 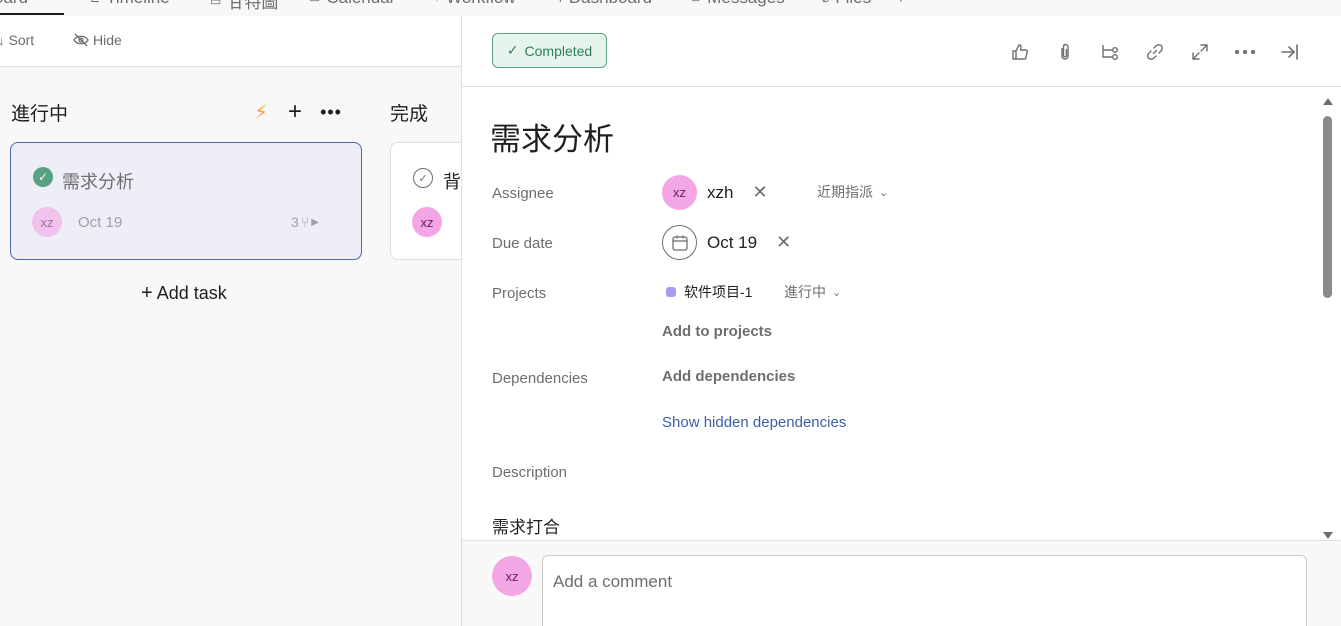 What do you see at coordinates (519, 293) in the screenshot?
I see `projects-label: Projects` at bounding box center [519, 293].